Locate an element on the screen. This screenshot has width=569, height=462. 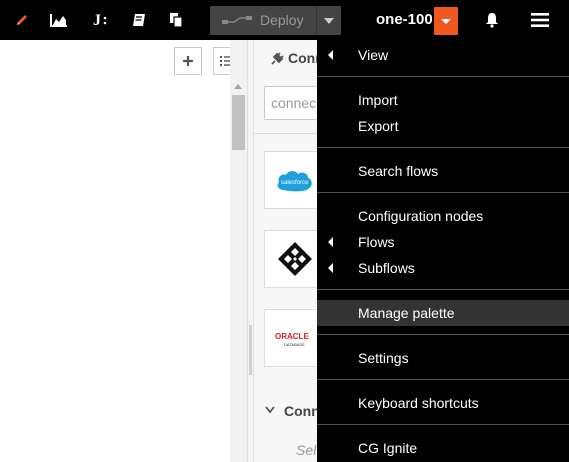
jupyter-icon: J is located at coordinates (100, 20).